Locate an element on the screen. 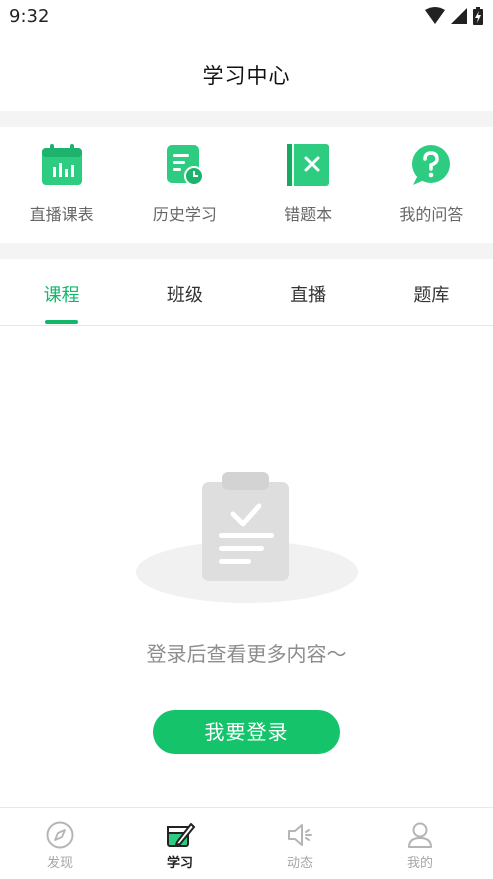 This screenshot has height=879, width=493. shortcut-label: 直播课表 is located at coordinates (61, 214).